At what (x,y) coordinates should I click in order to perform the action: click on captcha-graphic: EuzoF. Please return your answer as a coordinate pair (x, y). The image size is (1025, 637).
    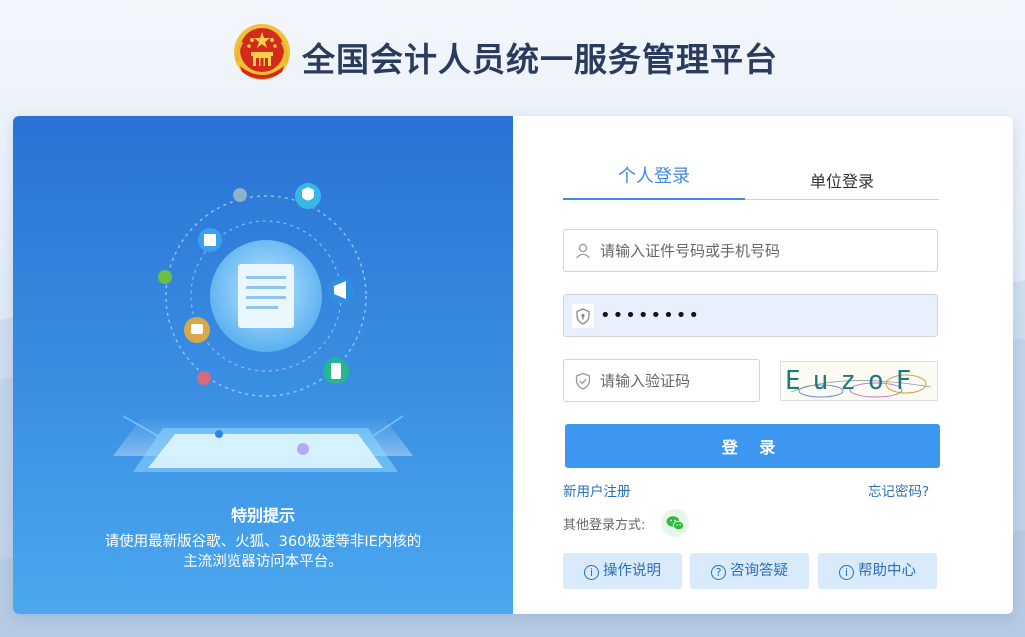
    Looking at the image, I should click on (858, 382).